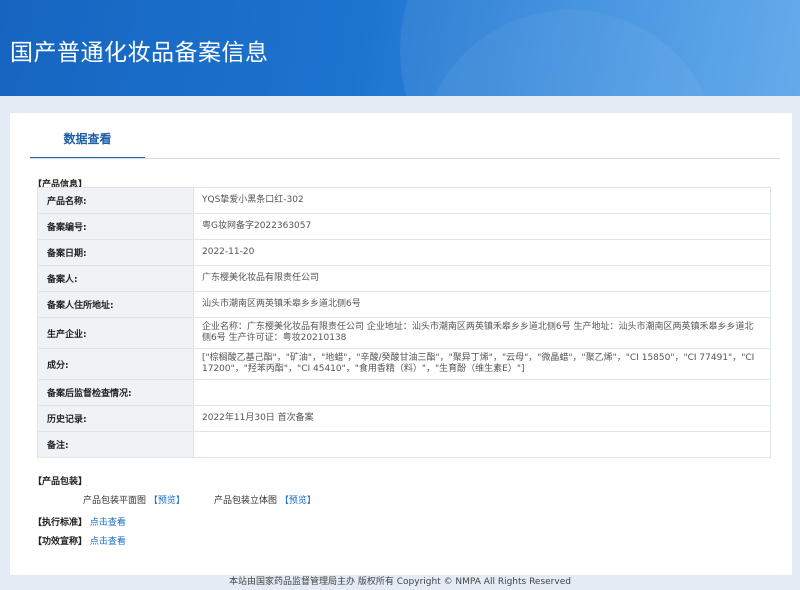  I want to click on tab-divider, so click(405, 158).